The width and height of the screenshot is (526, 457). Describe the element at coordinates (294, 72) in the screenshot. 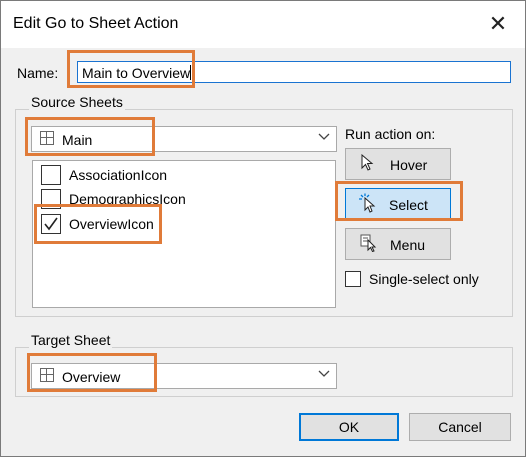

I see `name-input: Main to Overview` at that location.